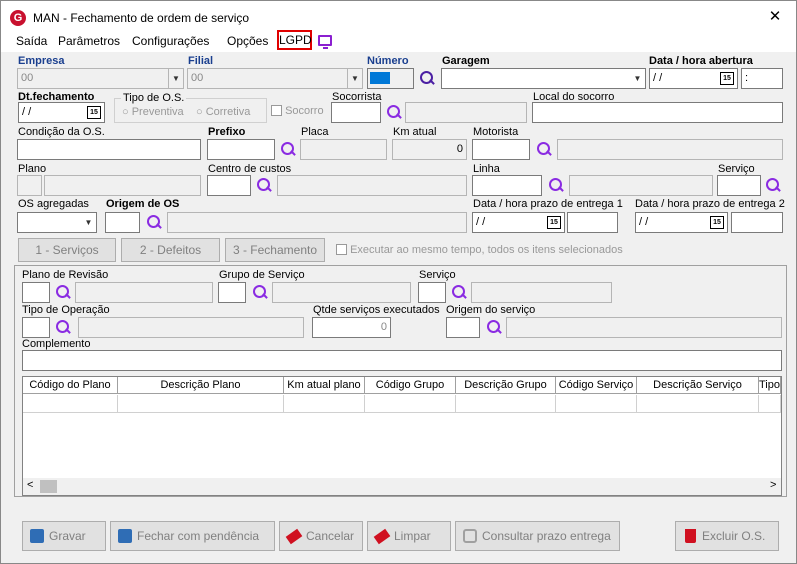  What do you see at coordinates (170, 250) in the screenshot?
I see `defeitos-button: 2 - Defeitos` at bounding box center [170, 250].